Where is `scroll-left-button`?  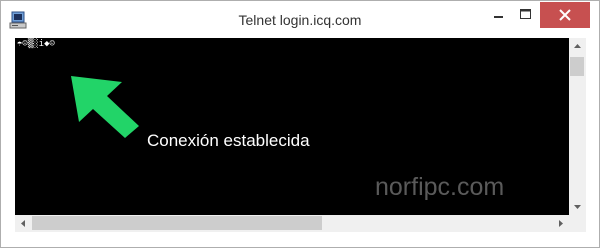 scroll-left-button is located at coordinates (23, 223).